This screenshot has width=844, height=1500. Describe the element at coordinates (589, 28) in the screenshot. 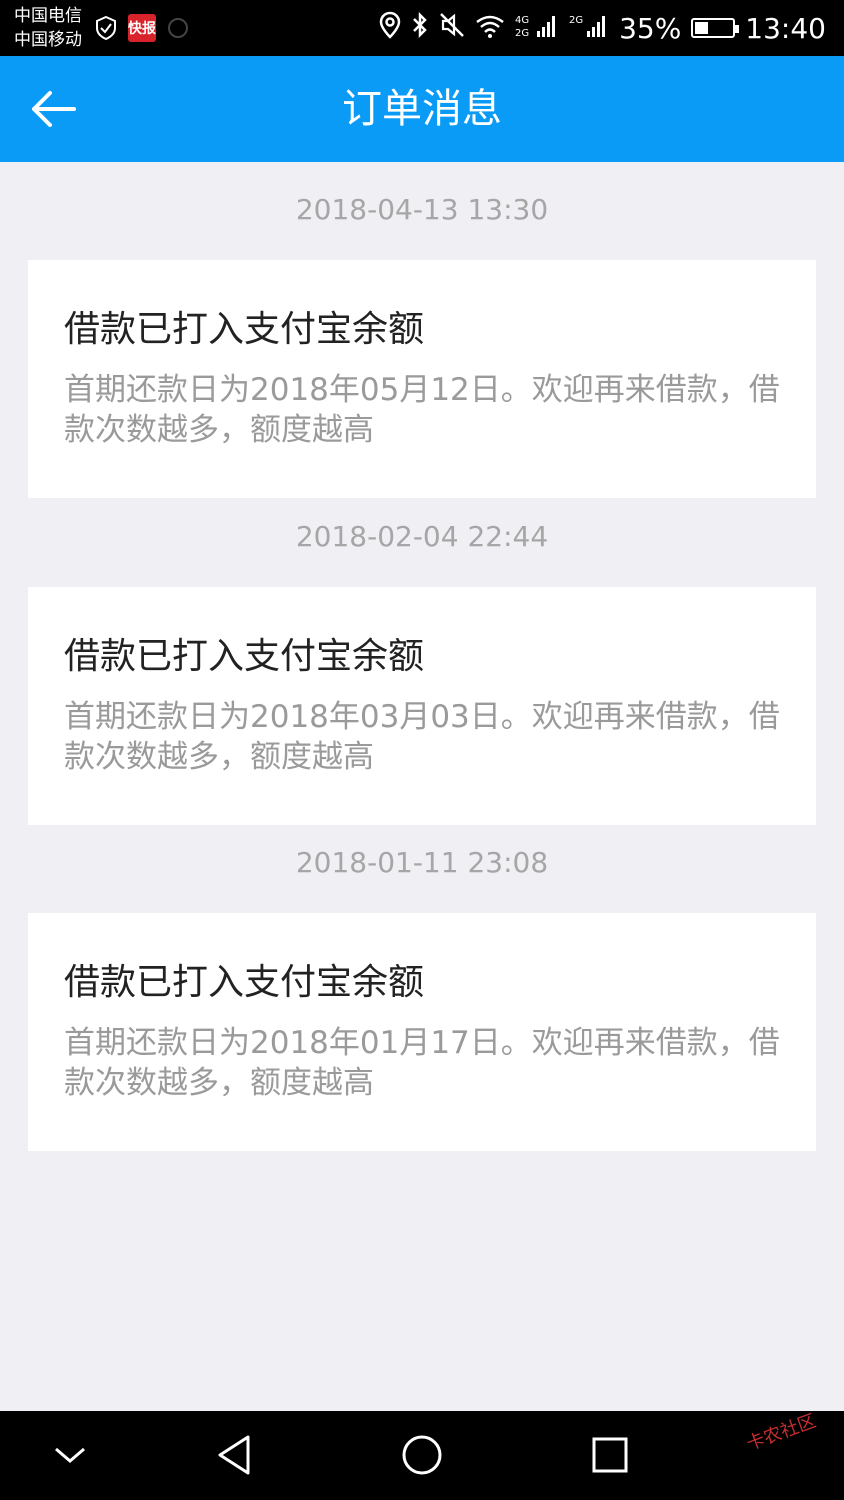

I see `cellular-signal-icon-2: 2G` at that location.